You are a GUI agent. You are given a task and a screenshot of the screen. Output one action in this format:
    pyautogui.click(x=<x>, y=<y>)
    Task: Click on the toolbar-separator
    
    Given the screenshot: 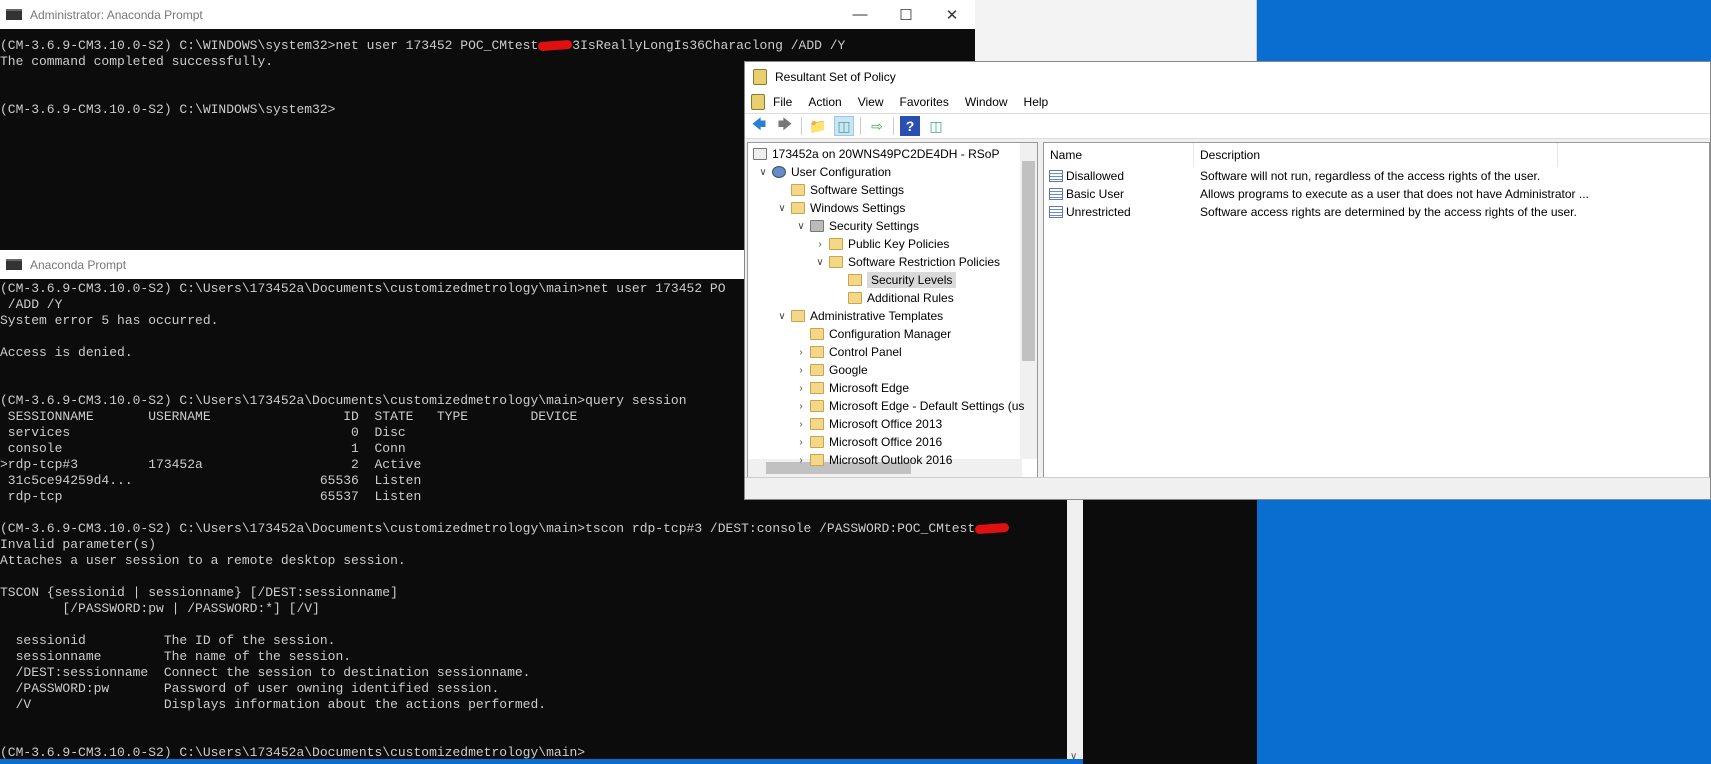 What is the action you would take?
    pyautogui.click(x=801, y=126)
    